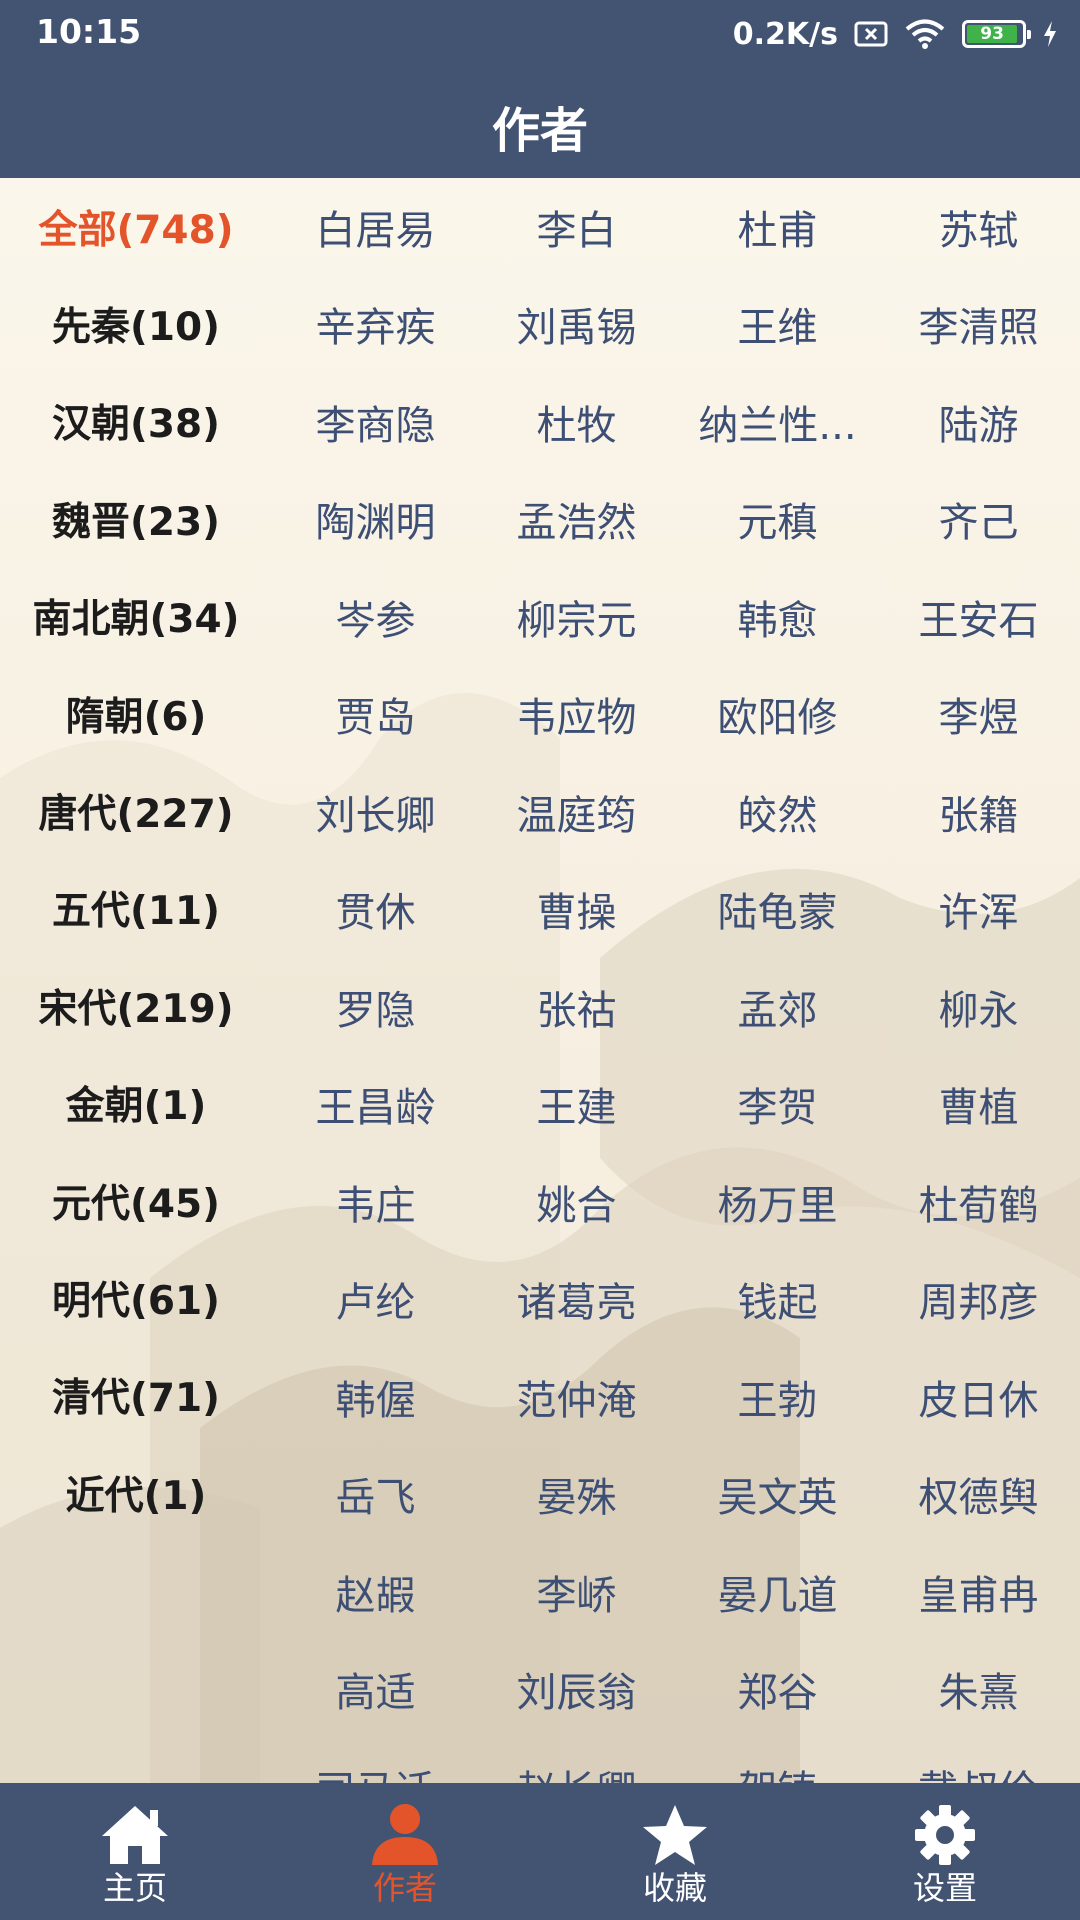  What do you see at coordinates (777, 1202) in the screenshot?
I see `author-item: 杨万里` at bounding box center [777, 1202].